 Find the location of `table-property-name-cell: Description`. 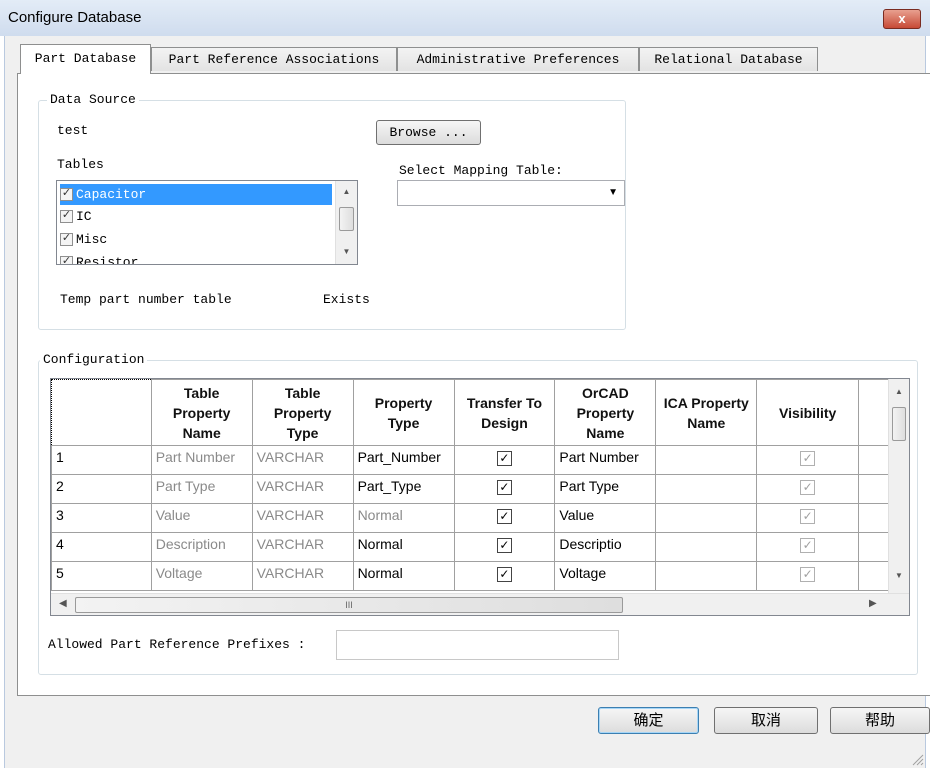

table-property-name-cell: Description is located at coordinates (201, 547).